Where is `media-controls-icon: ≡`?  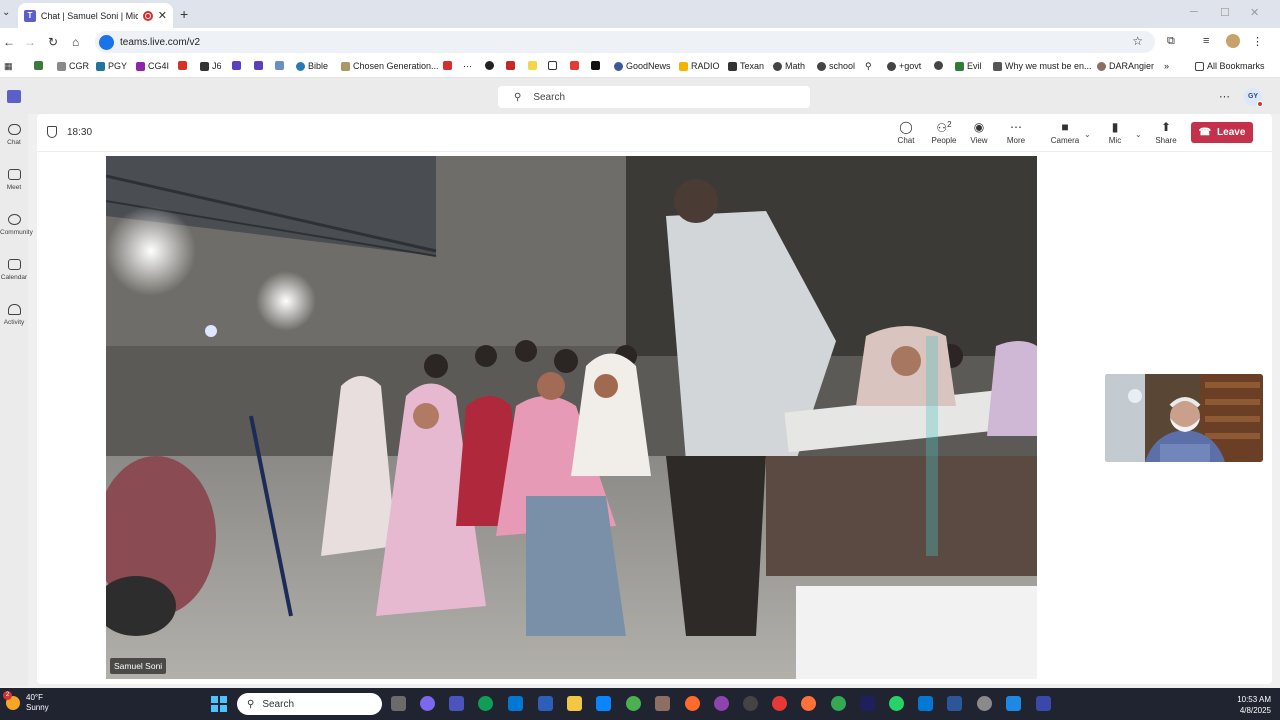 media-controls-icon: ≡ is located at coordinates (1206, 41).